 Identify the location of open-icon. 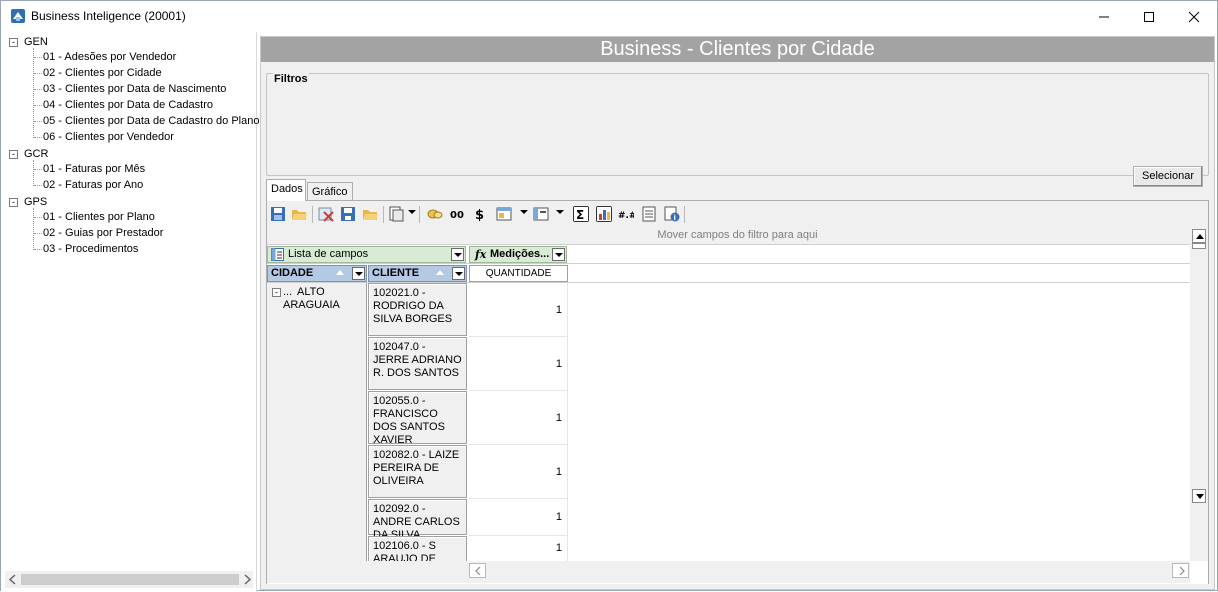
(299, 214).